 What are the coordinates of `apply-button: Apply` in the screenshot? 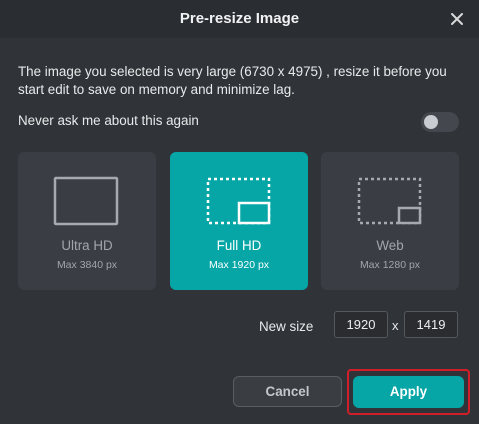 It's located at (408, 392).